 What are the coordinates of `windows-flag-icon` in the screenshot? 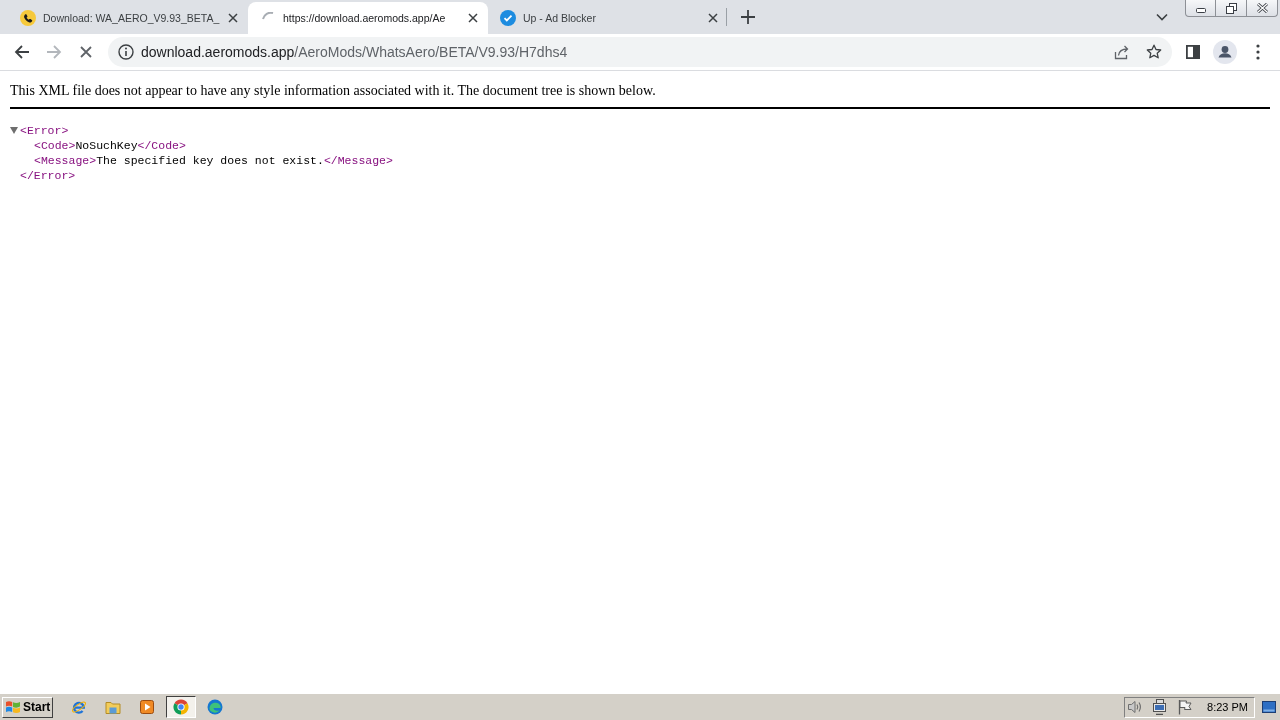 It's located at (13, 707).